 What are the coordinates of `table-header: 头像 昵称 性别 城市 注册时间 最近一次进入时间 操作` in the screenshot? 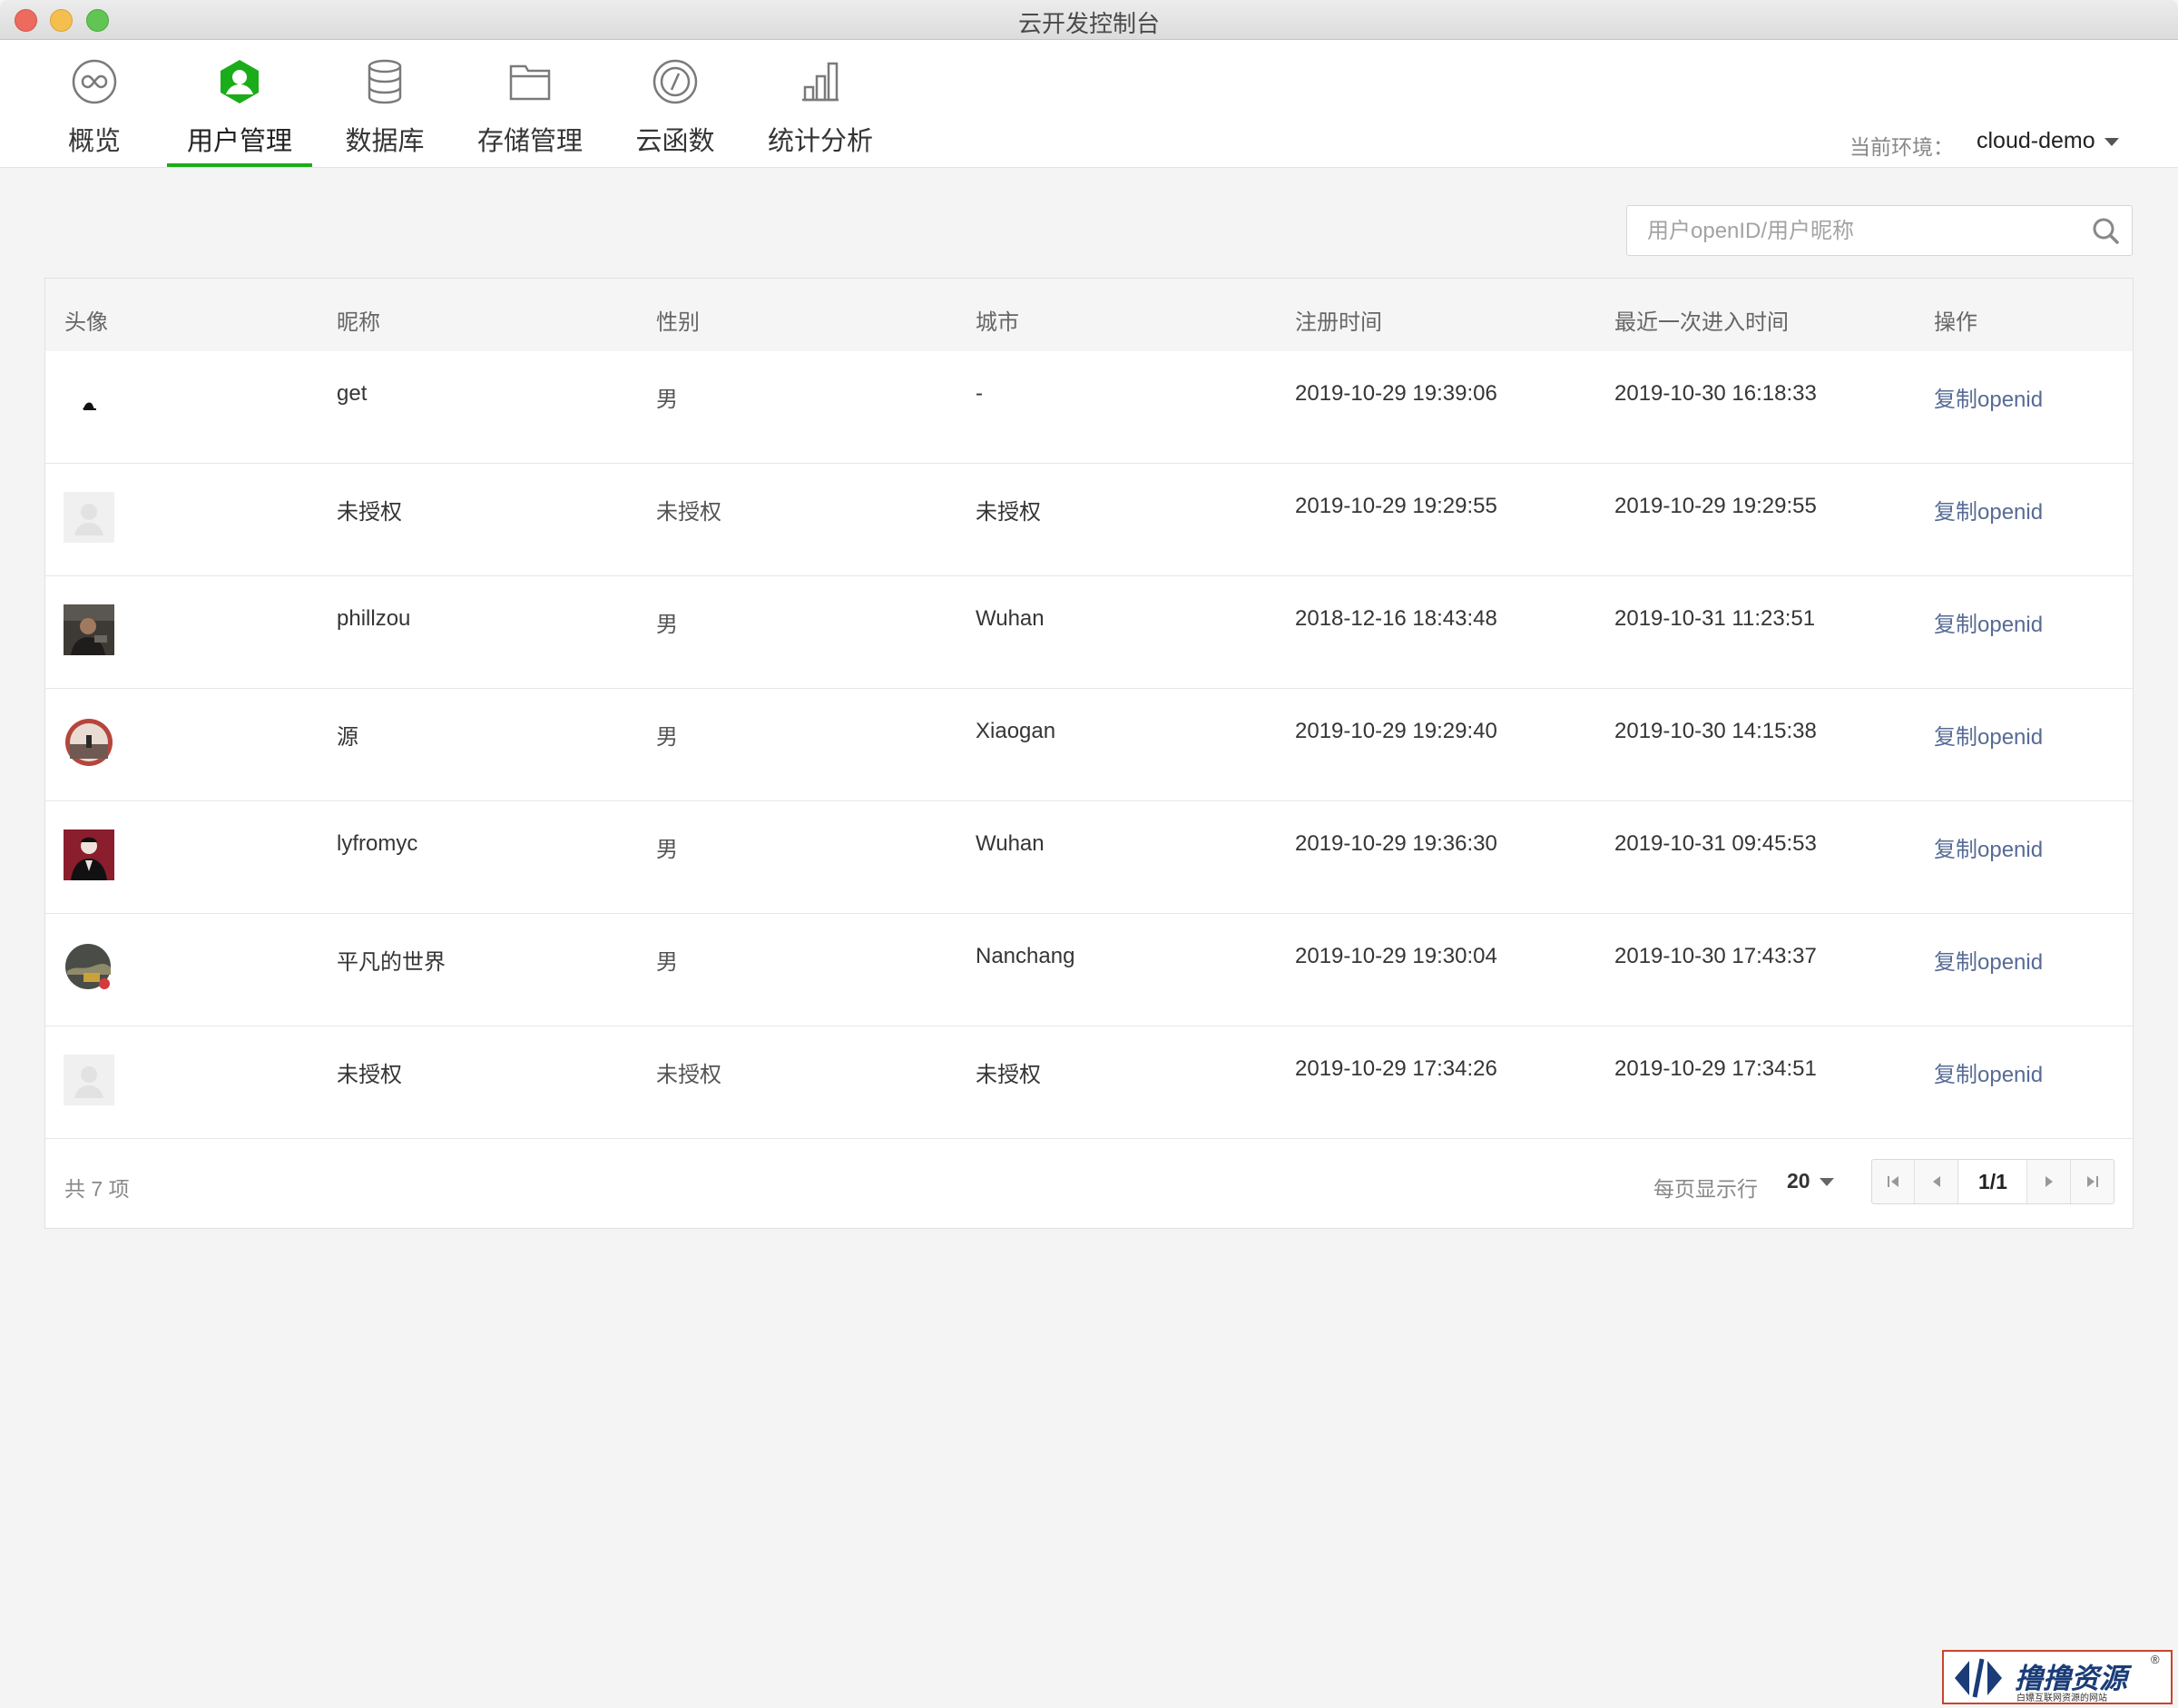 It's located at (1089, 315).